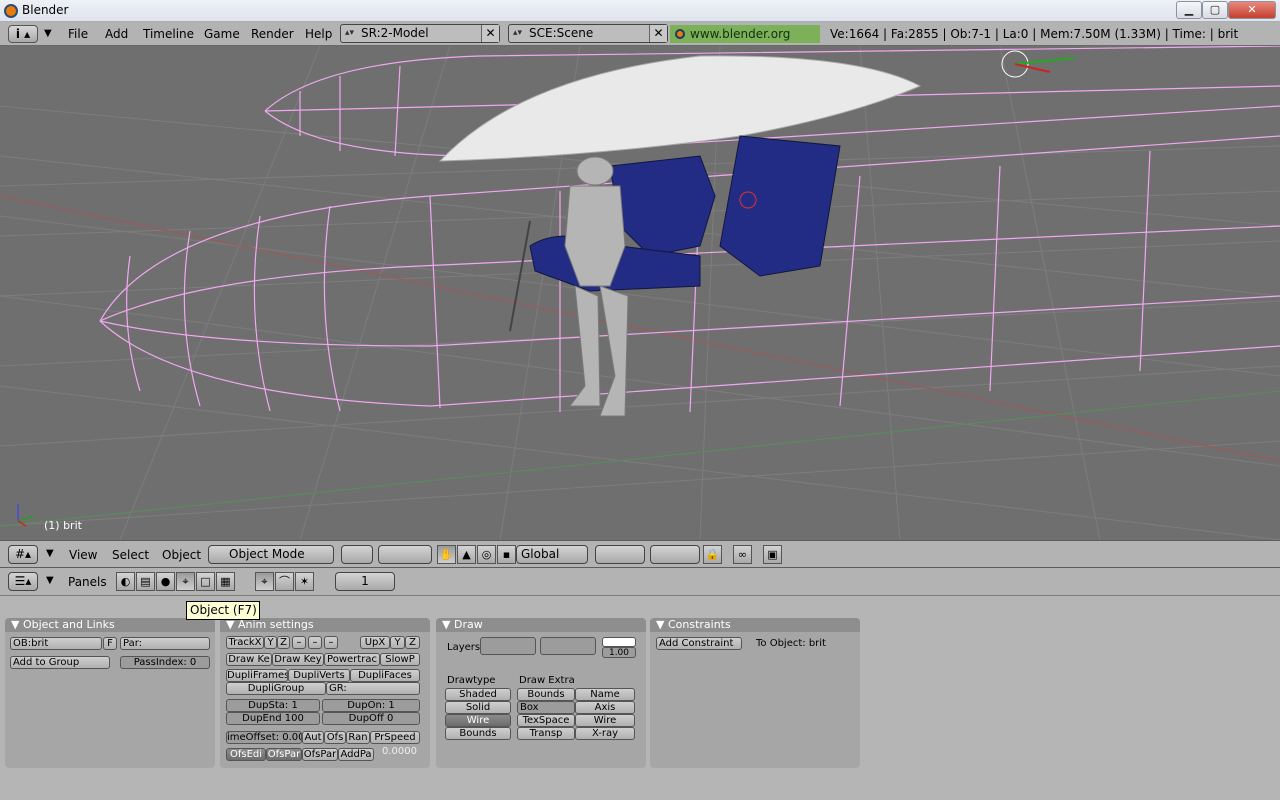 Image resolution: width=1280 pixels, height=800 pixels. Describe the element at coordinates (130, 555) in the screenshot. I see `menu-select: Select` at that location.